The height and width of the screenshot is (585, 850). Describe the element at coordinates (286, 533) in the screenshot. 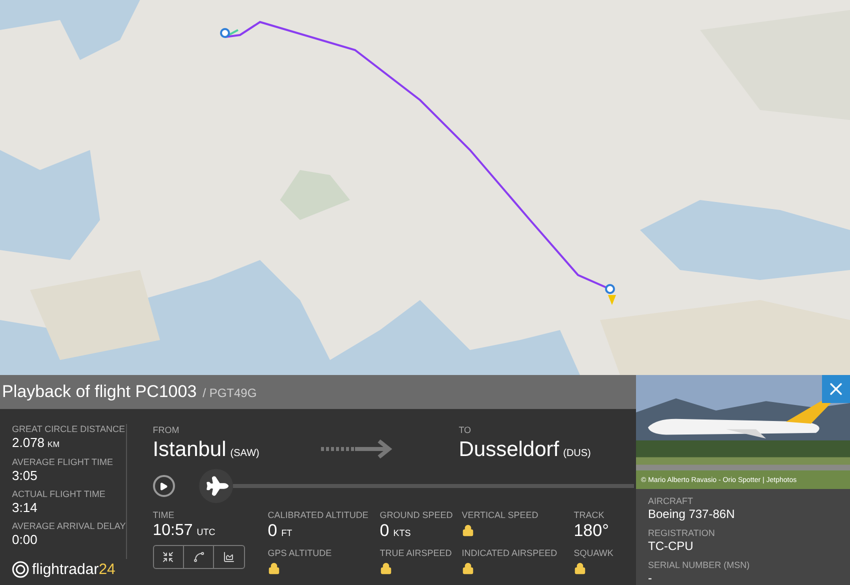

I see `metric-unit: FT` at that location.